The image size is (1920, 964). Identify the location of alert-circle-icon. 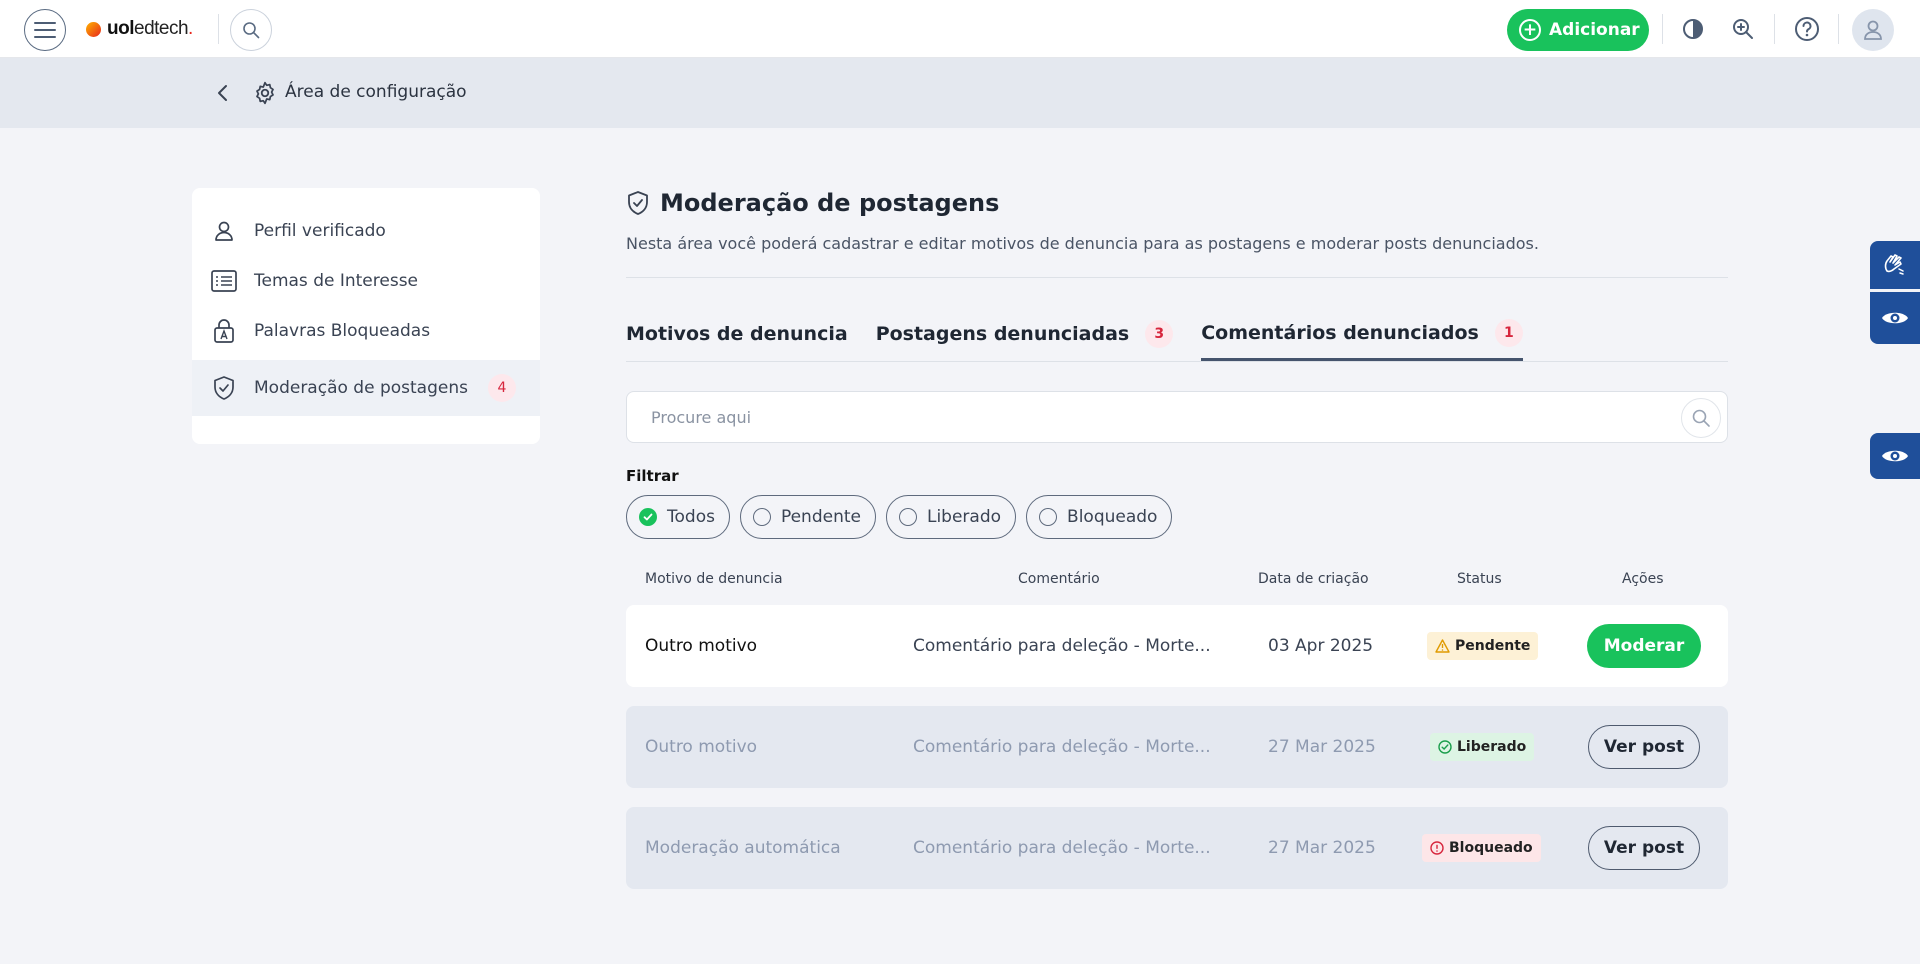
(1437, 848).